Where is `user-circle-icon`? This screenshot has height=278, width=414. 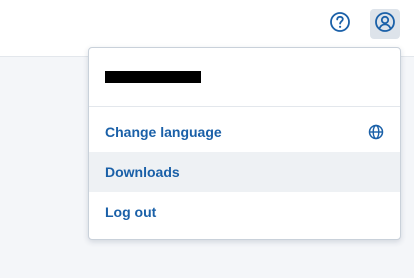 user-circle-icon is located at coordinates (385, 24).